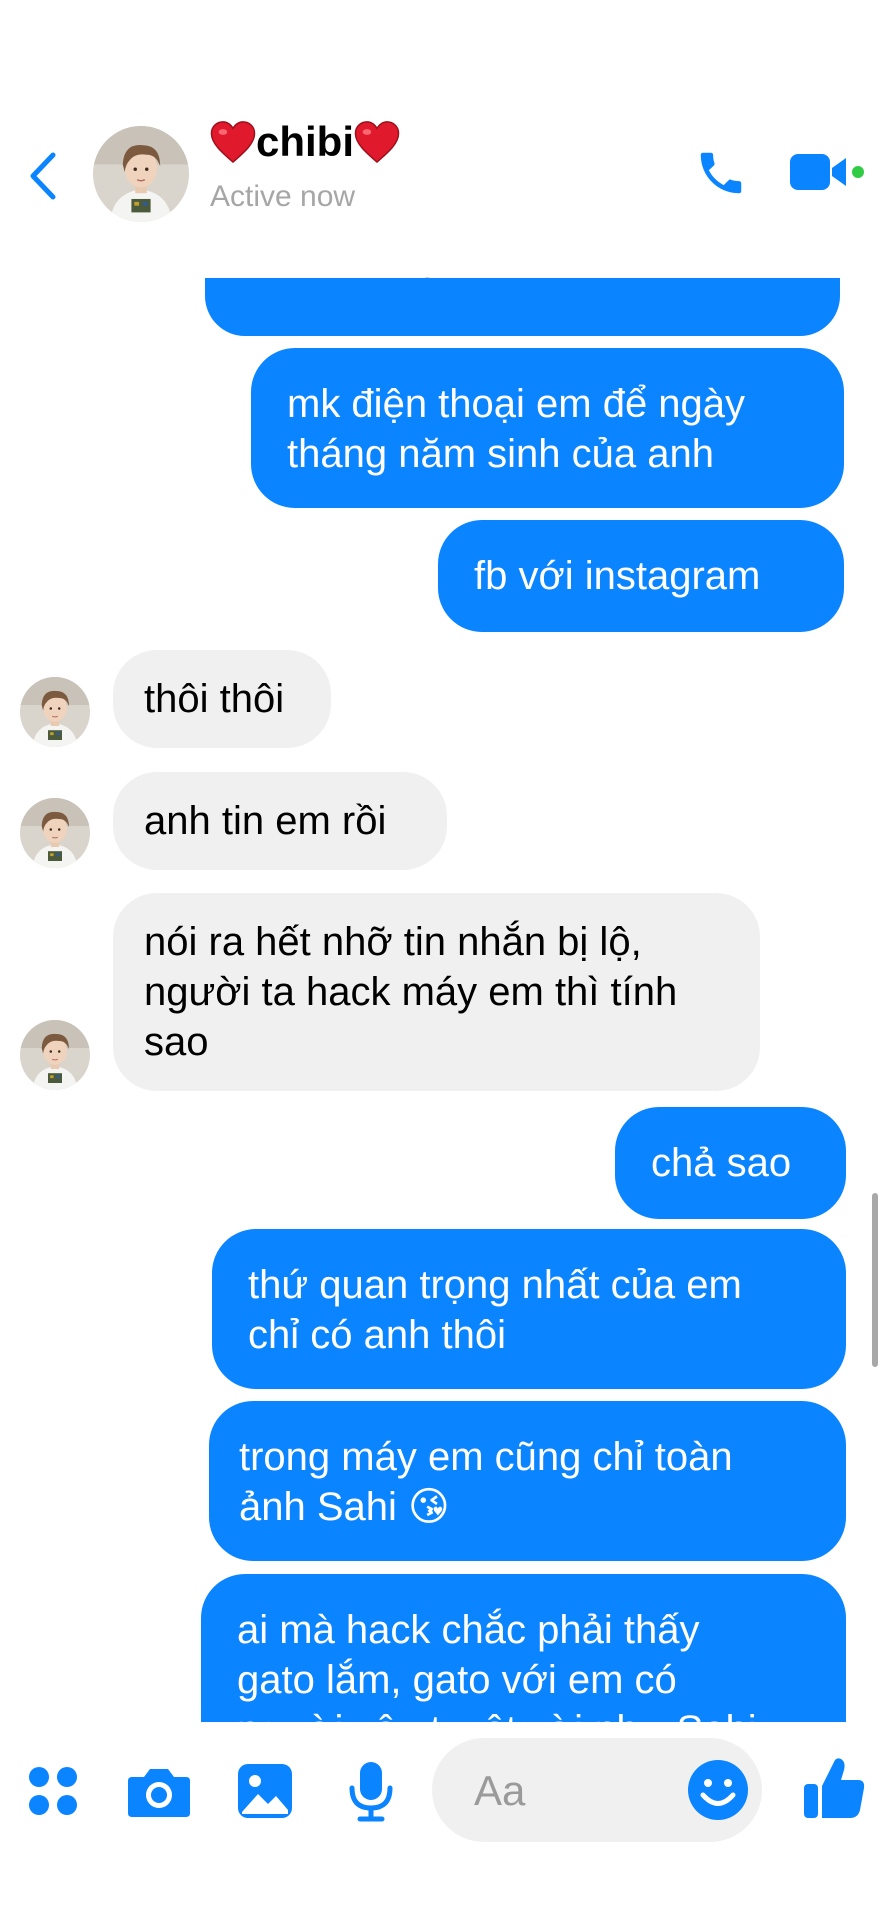 The height and width of the screenshot is (1920, 887). I want to click on back-button, so click(42, 176).